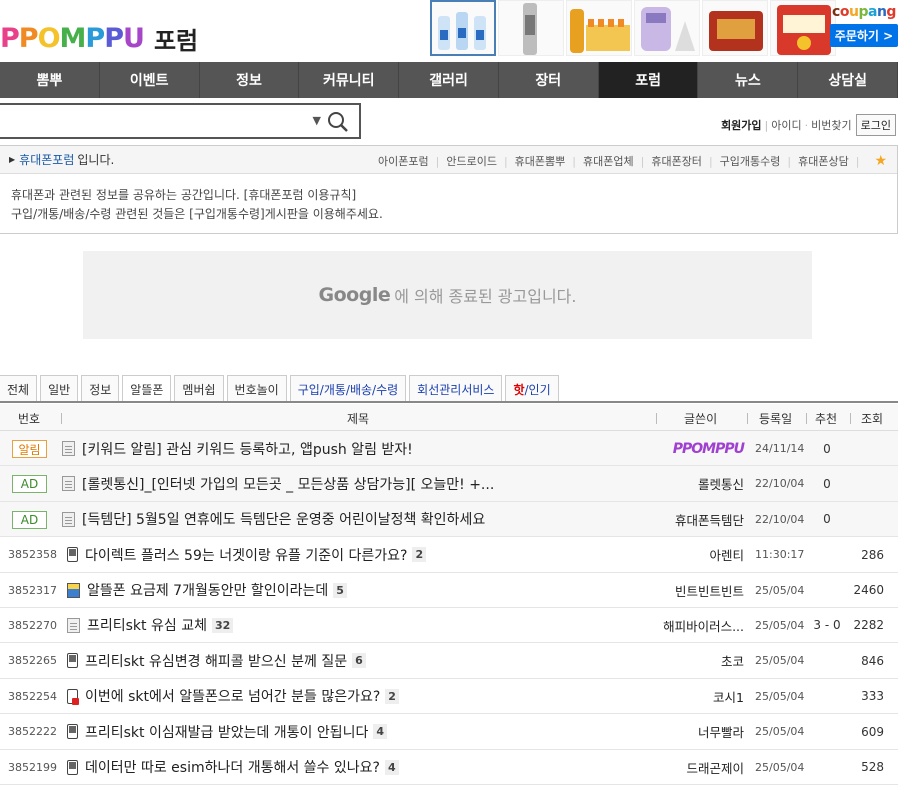 Image resolution: width=898 pixels, height=790 pixels. What do you see at coordinates (359, 661) in the screenshot?
I see `comment-count: 6` at bounding box center [359, 661].